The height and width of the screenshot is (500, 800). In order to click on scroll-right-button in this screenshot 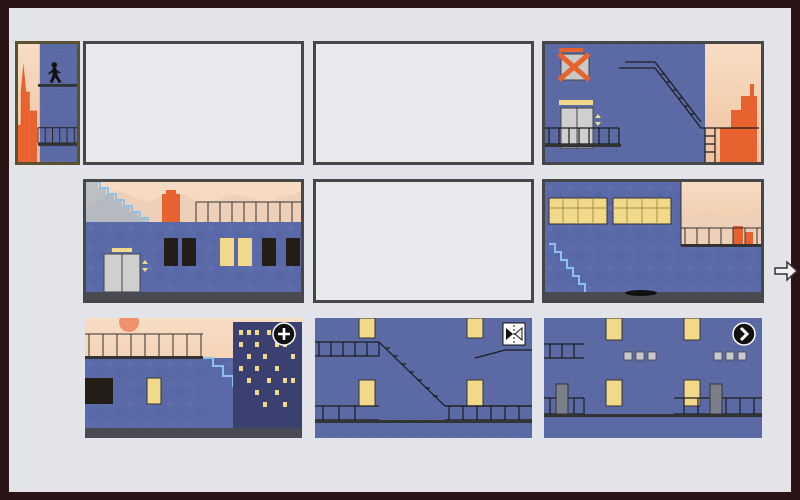, I will do `click(786, 271)`.